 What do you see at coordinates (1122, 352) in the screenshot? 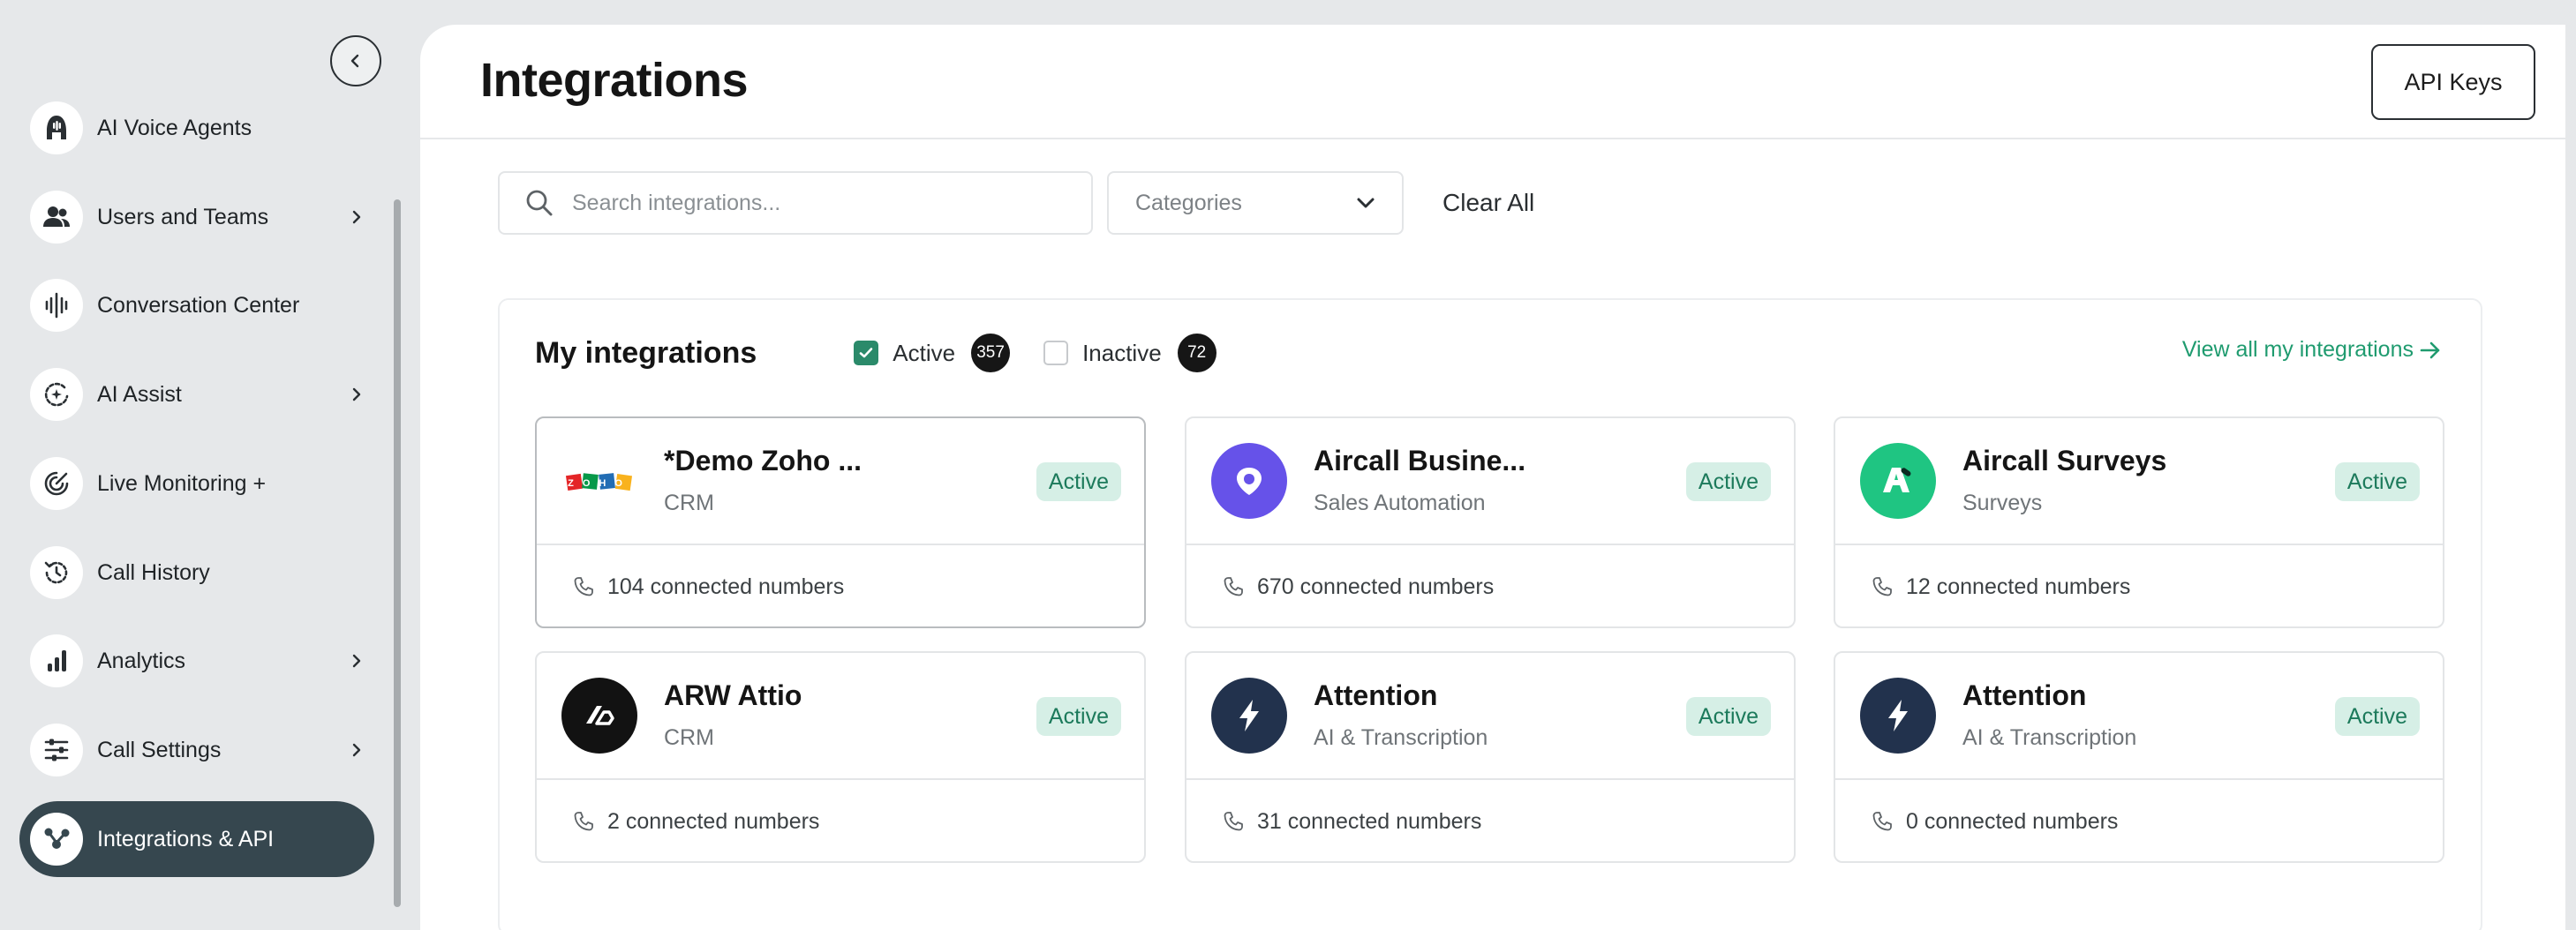
I see `inactive-label: Inactive` at bounding box center [1122, 352].